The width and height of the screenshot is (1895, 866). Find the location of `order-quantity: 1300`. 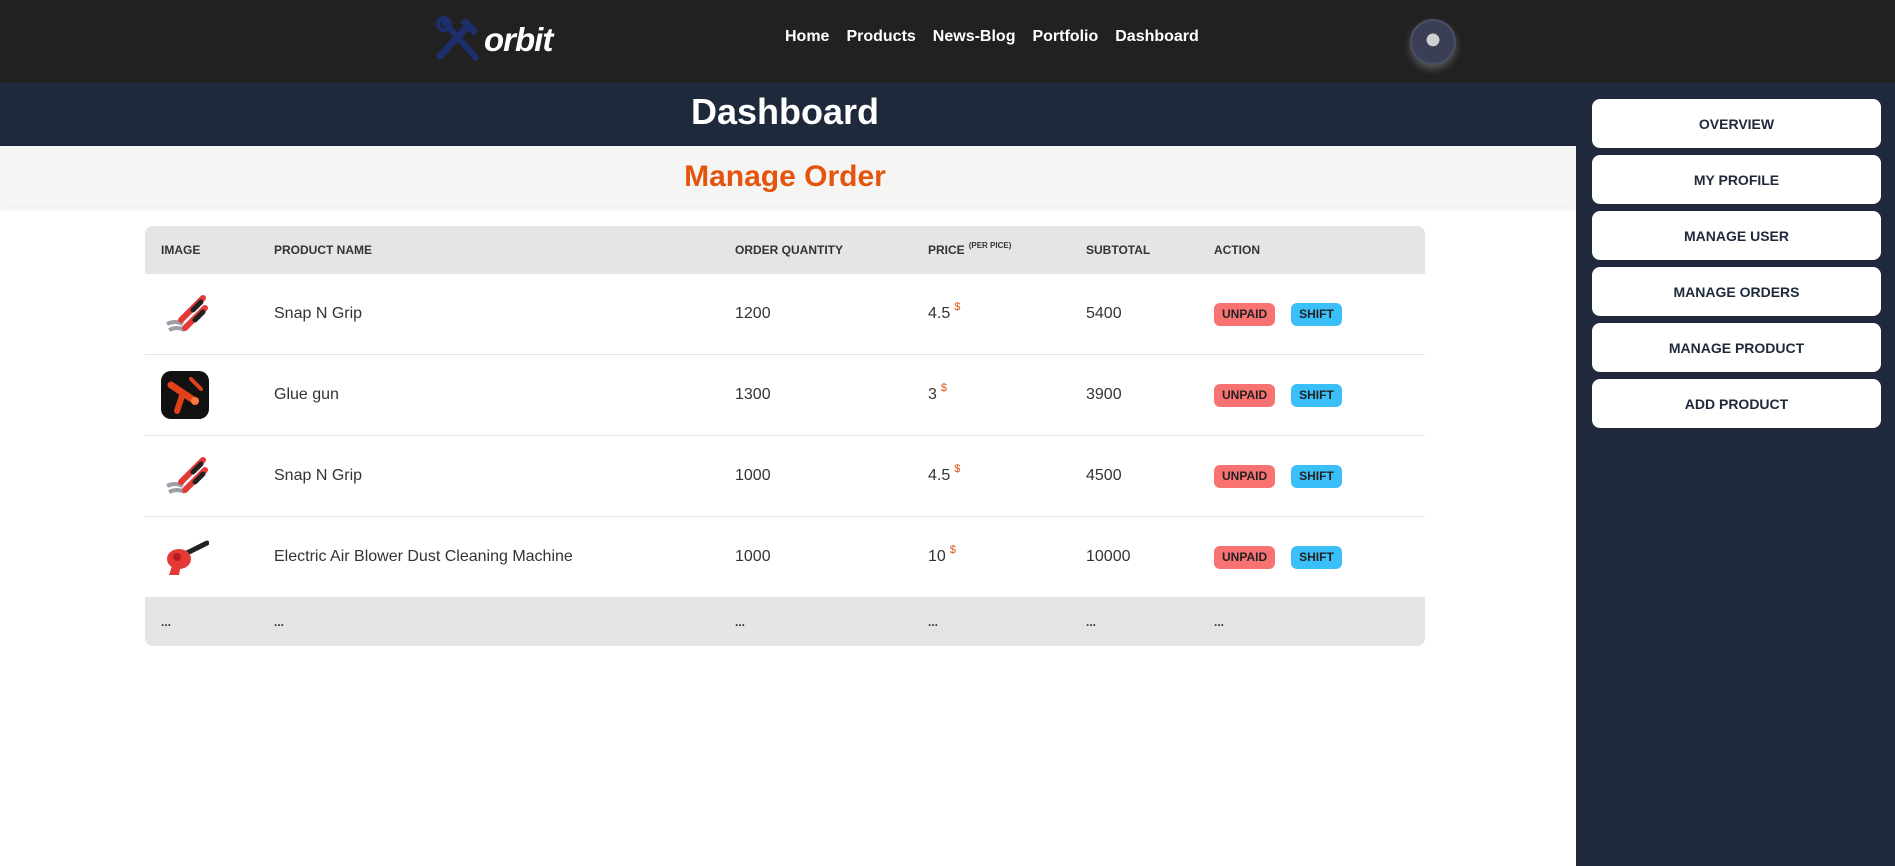

order-quantity: 1300 is located at coordinates (753, 394).